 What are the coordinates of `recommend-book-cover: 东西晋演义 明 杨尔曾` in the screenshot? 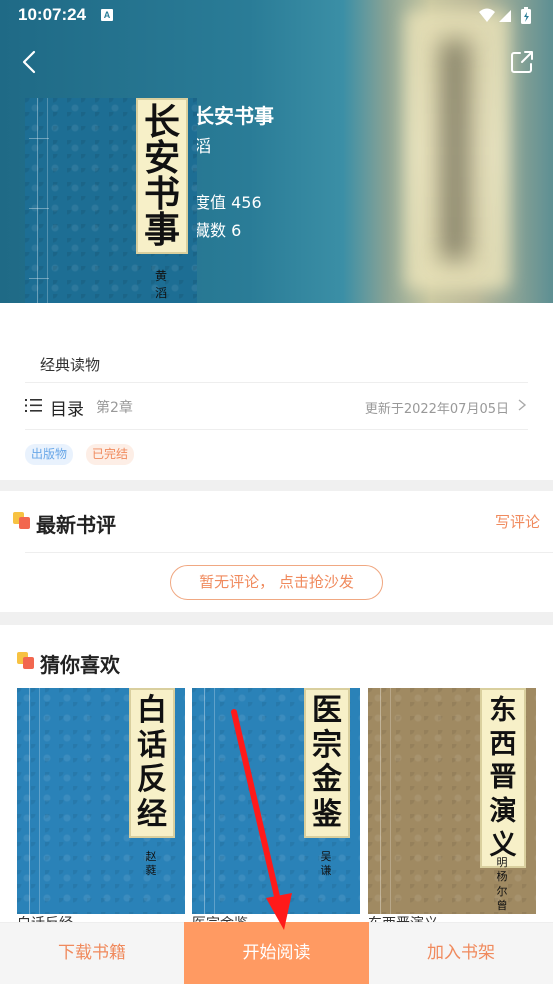 It's located at (452, 801).